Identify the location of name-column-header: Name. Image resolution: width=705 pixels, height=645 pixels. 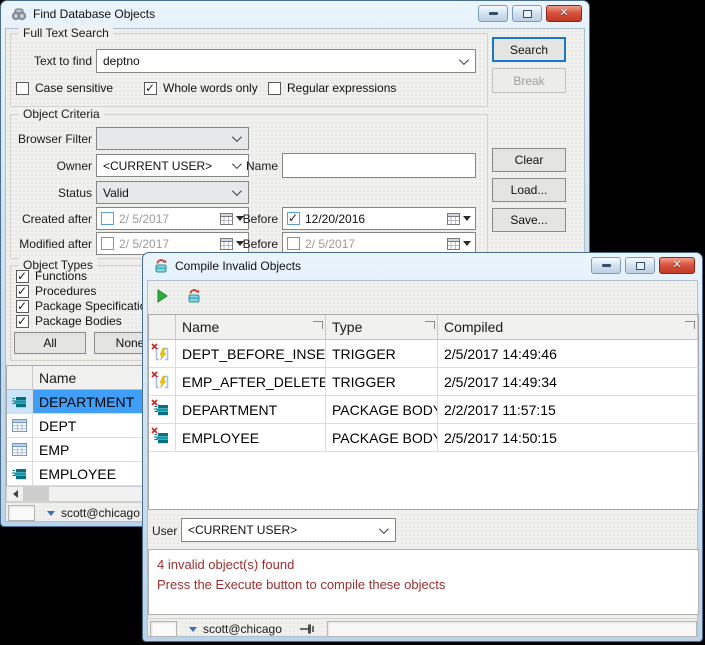
(251, 327).